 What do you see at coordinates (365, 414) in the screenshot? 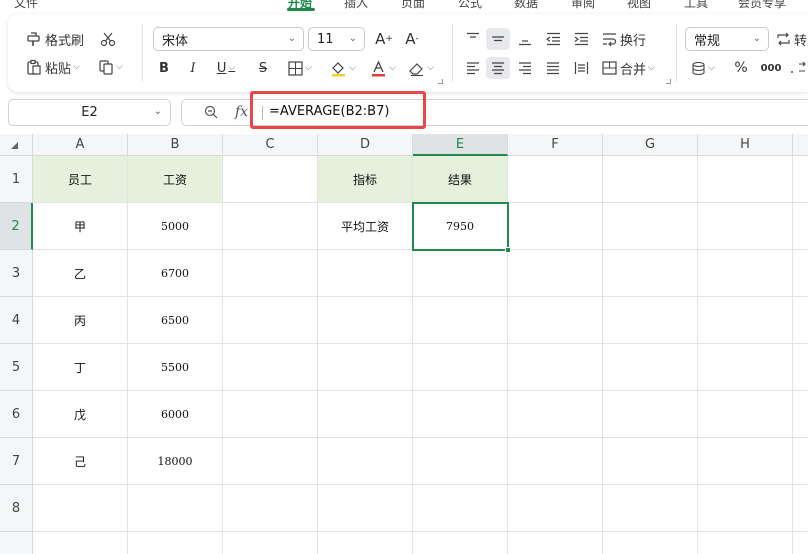
I see `cell-d6` at bounding box center [365, 414].